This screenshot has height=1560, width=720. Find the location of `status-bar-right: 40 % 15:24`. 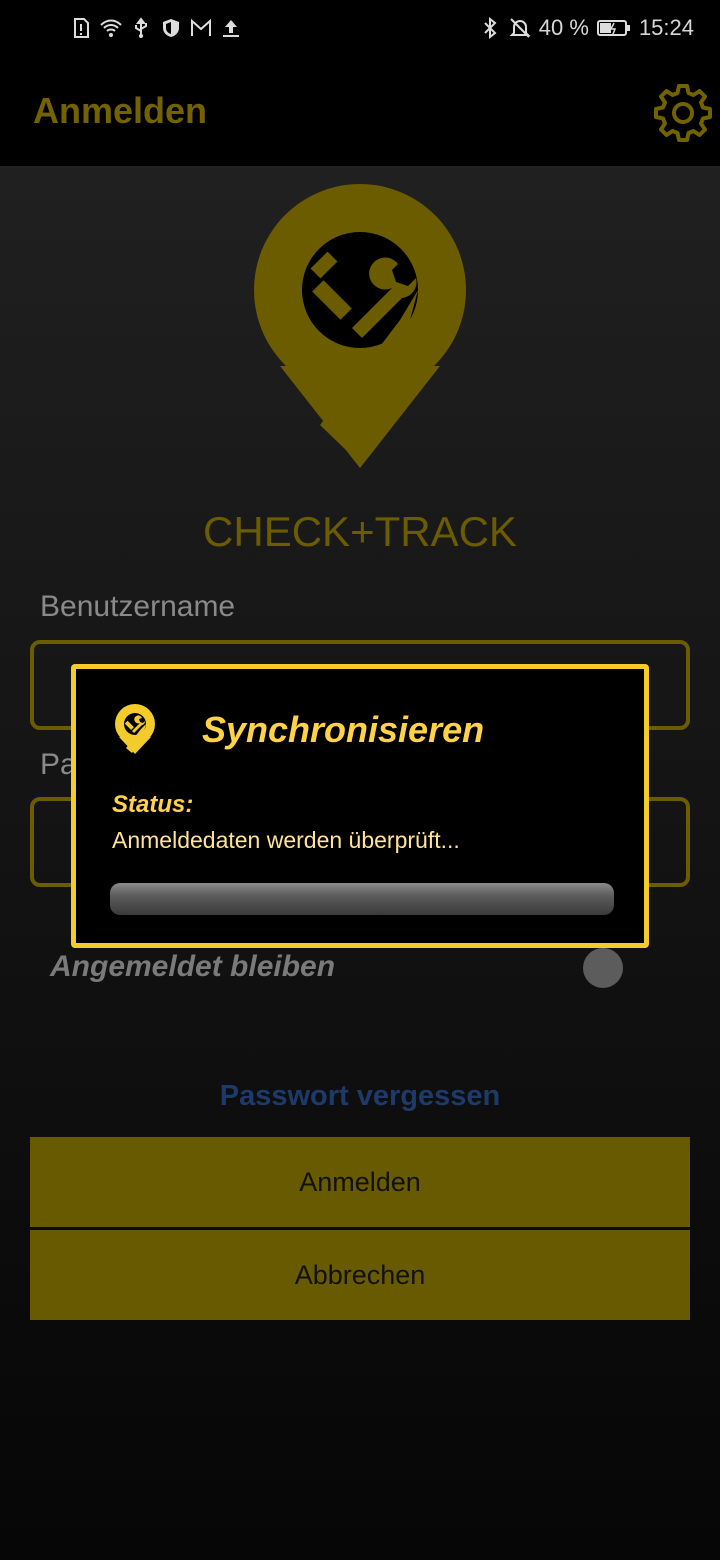

status-bar-right: 40 % 15:24 is located at coordinates (586, 28).